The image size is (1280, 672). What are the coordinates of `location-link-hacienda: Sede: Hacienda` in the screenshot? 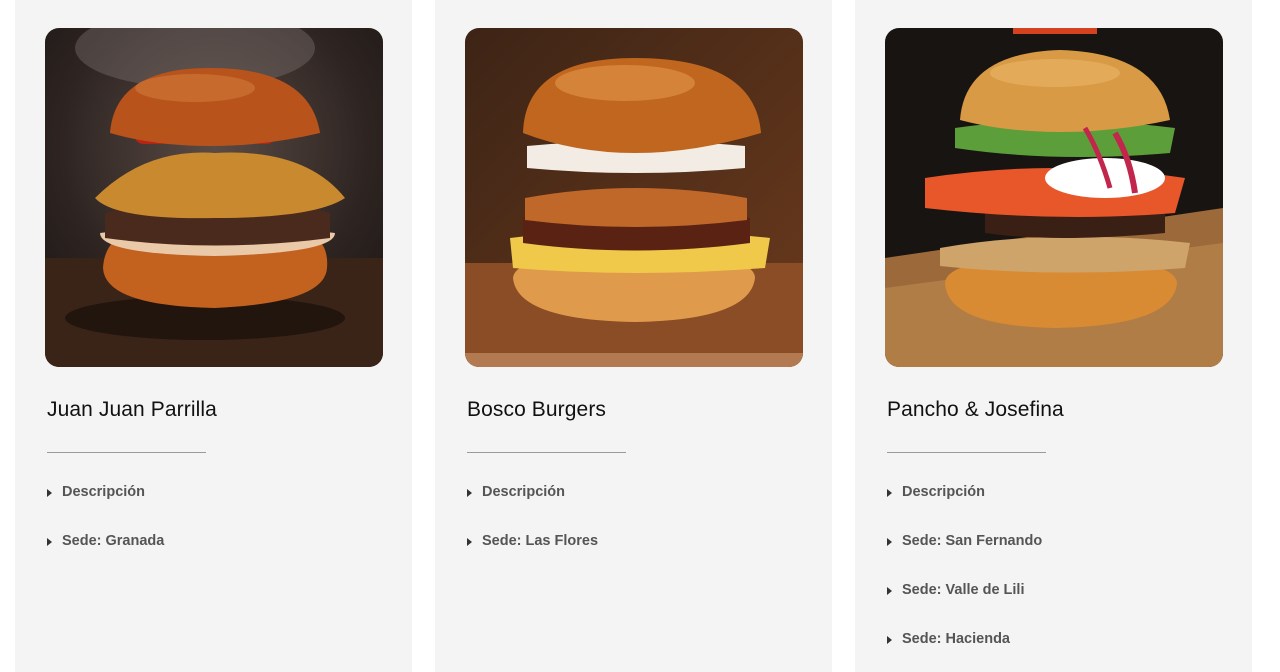 It's located at (964, 651).